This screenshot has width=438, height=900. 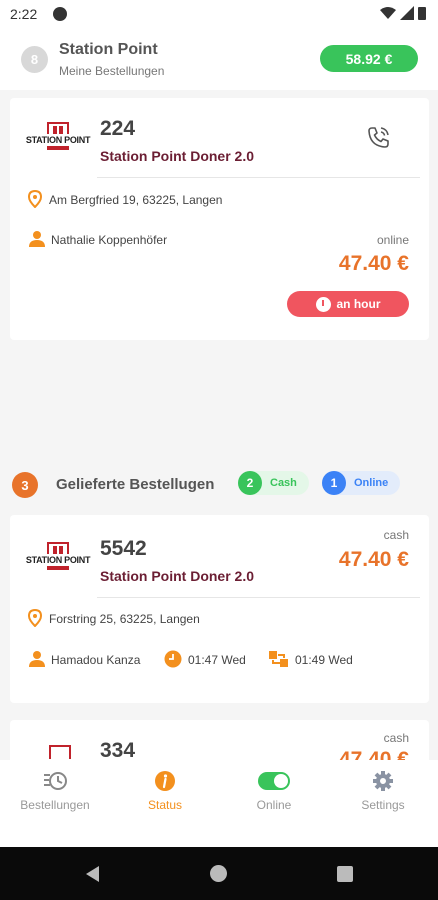 I want to click on phone-icon, so click(x=378, y=138).